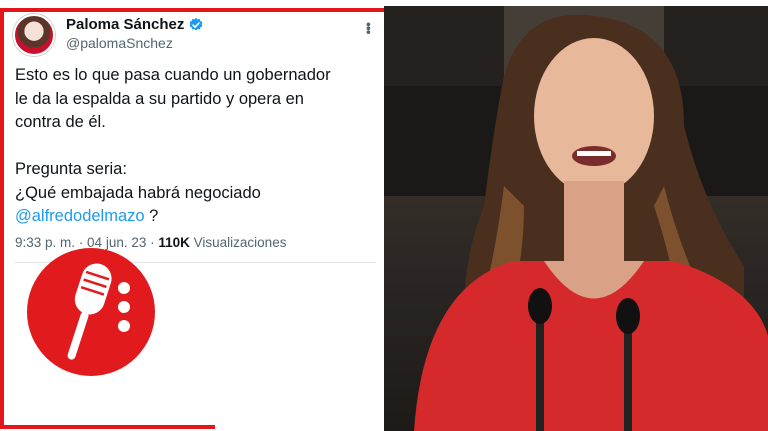  I want to click on verified-badge-icon, so click(196, 23).